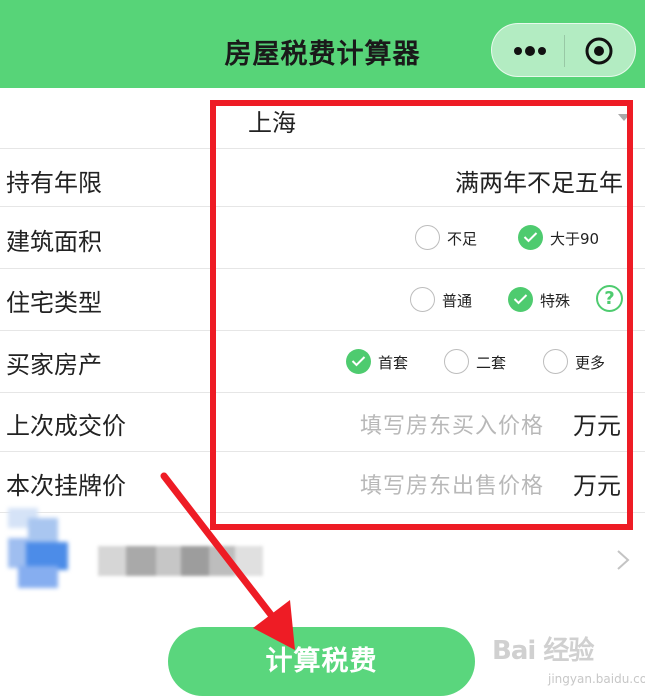 Image resolution: width=645 pixels, height=696 pixels. What do you see at coordinates (66, 426) in the screenshot?
I see `last-price-label: 上次成交价` at bounding box center [66, 426].